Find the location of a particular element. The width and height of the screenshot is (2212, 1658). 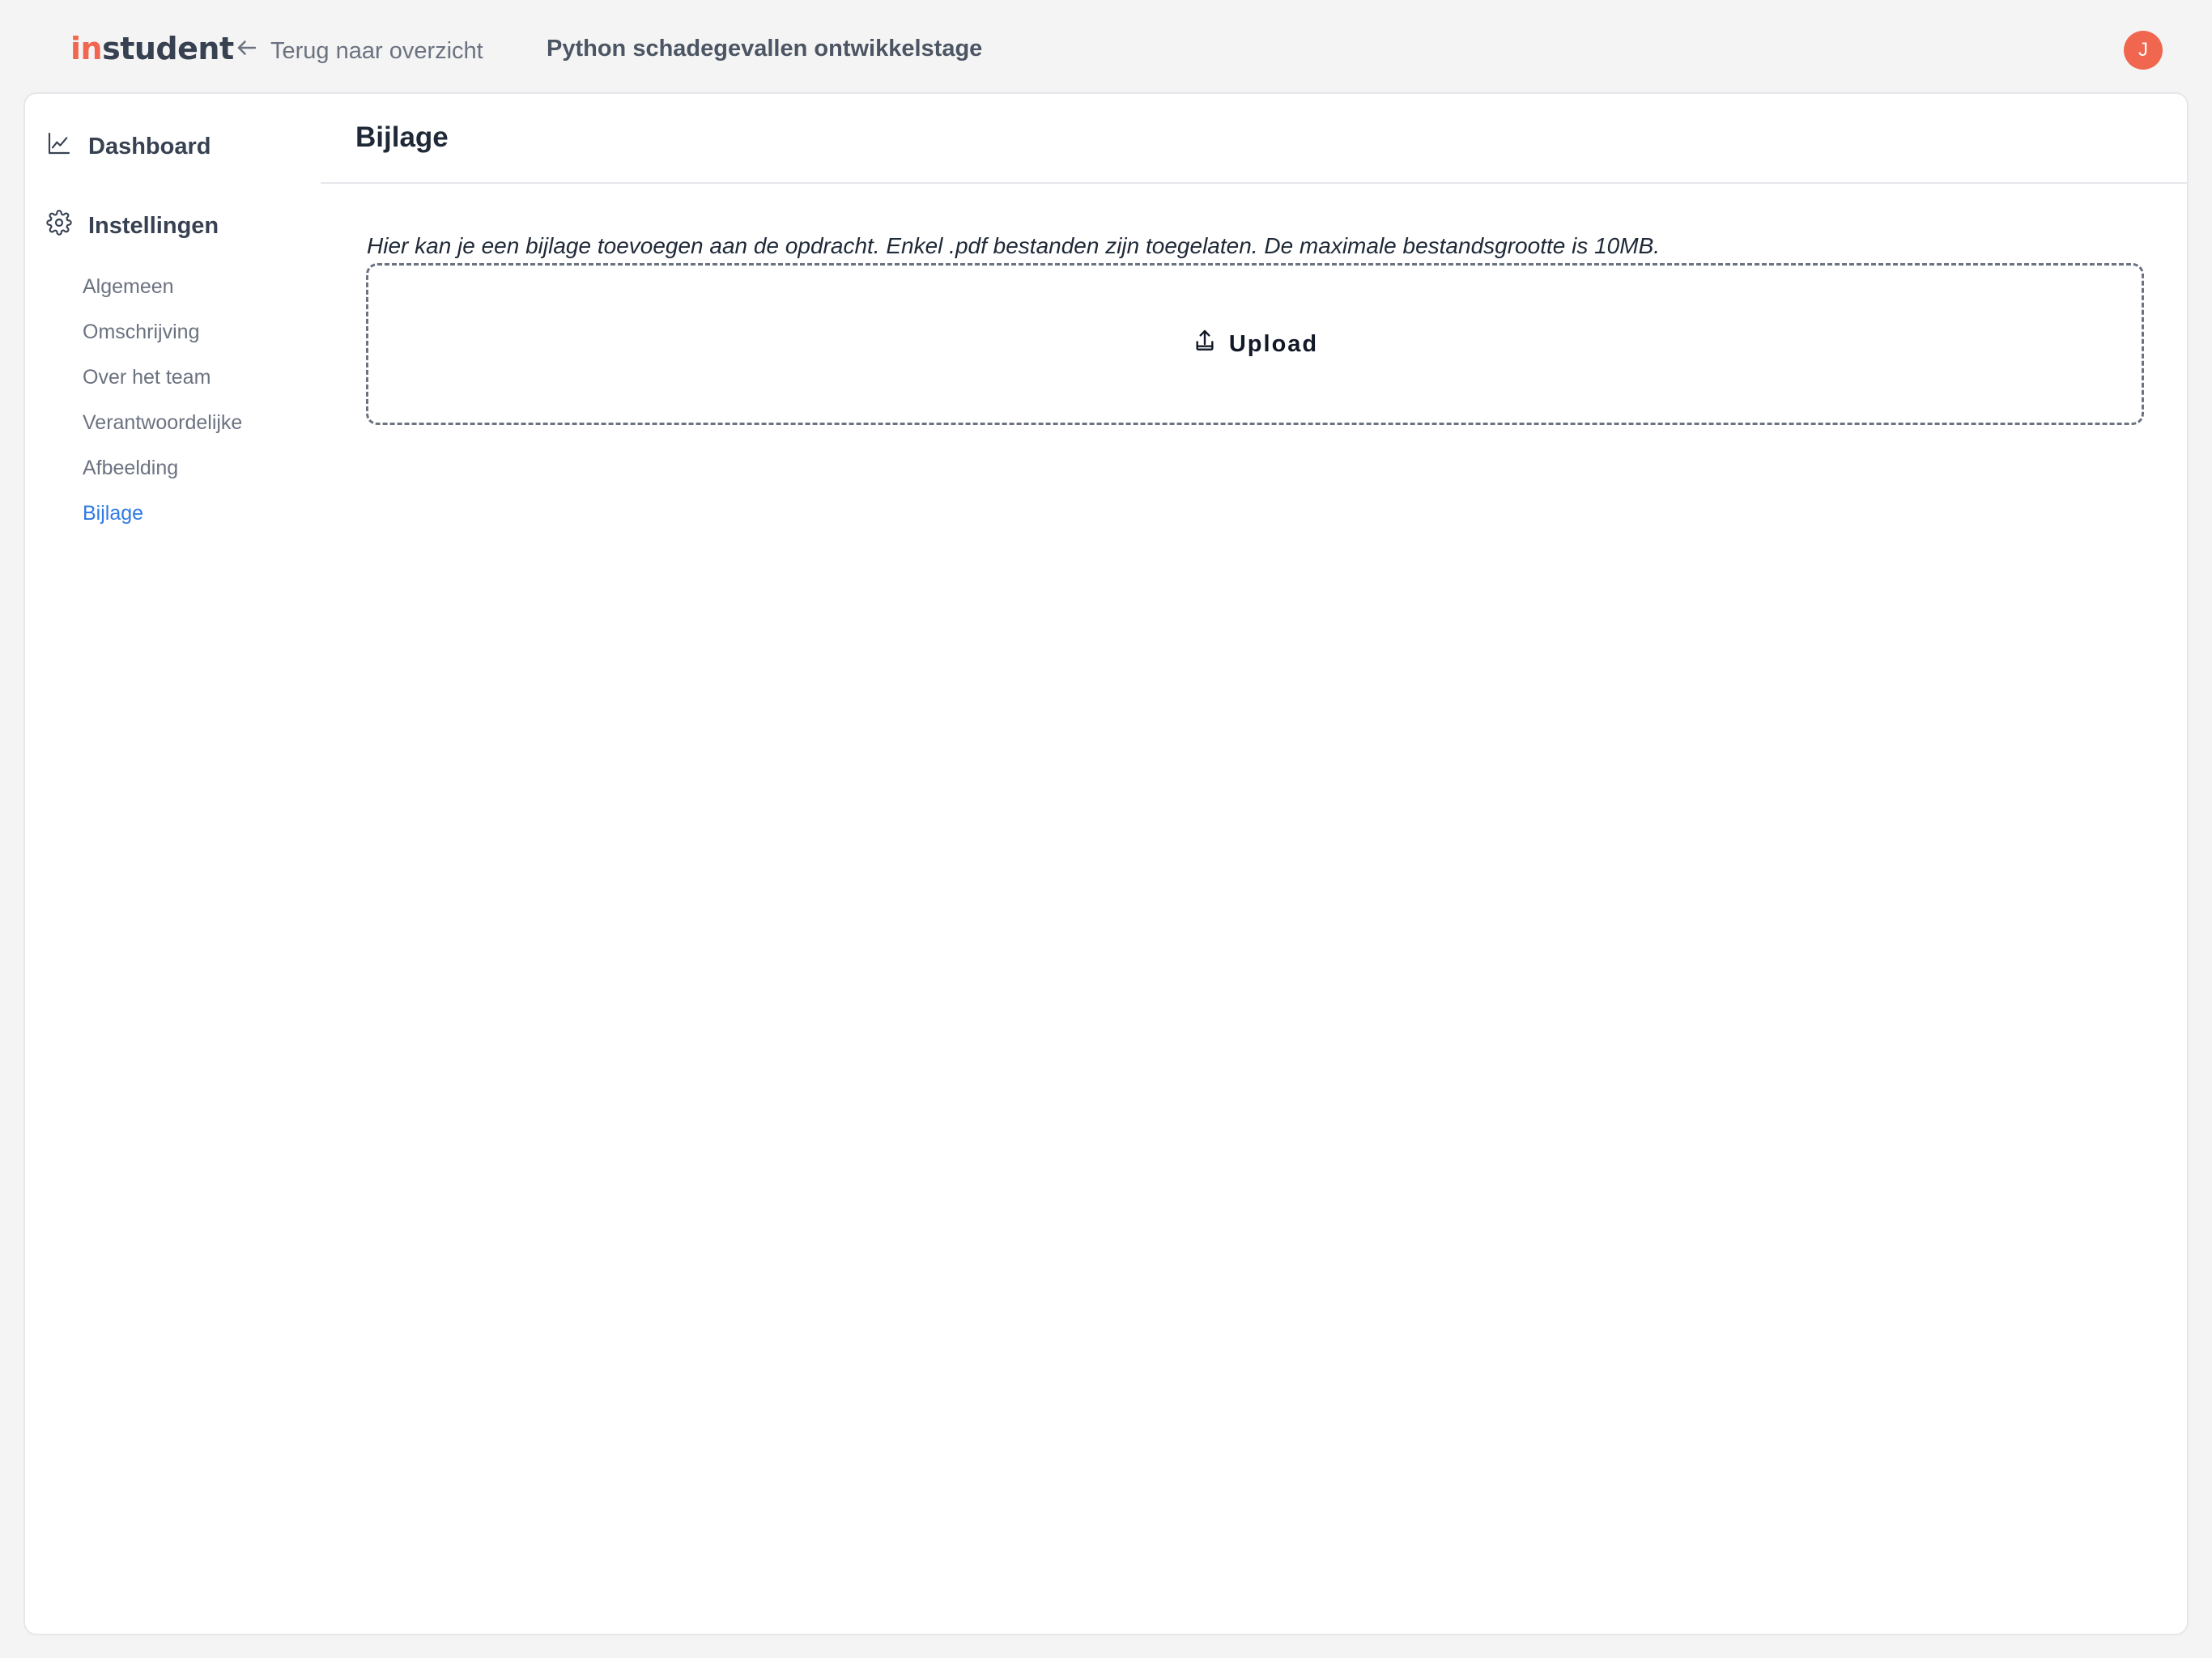

sidebar-item-dashboard: Dashboard is located at coordinates (129, 146).